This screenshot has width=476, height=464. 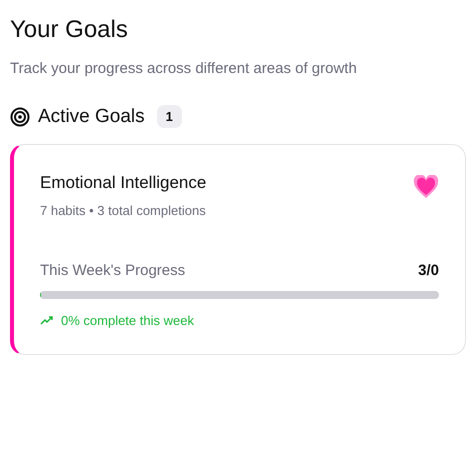 I want to click on goal-name: Emotional Intelligence, so click(x=123, y=183).